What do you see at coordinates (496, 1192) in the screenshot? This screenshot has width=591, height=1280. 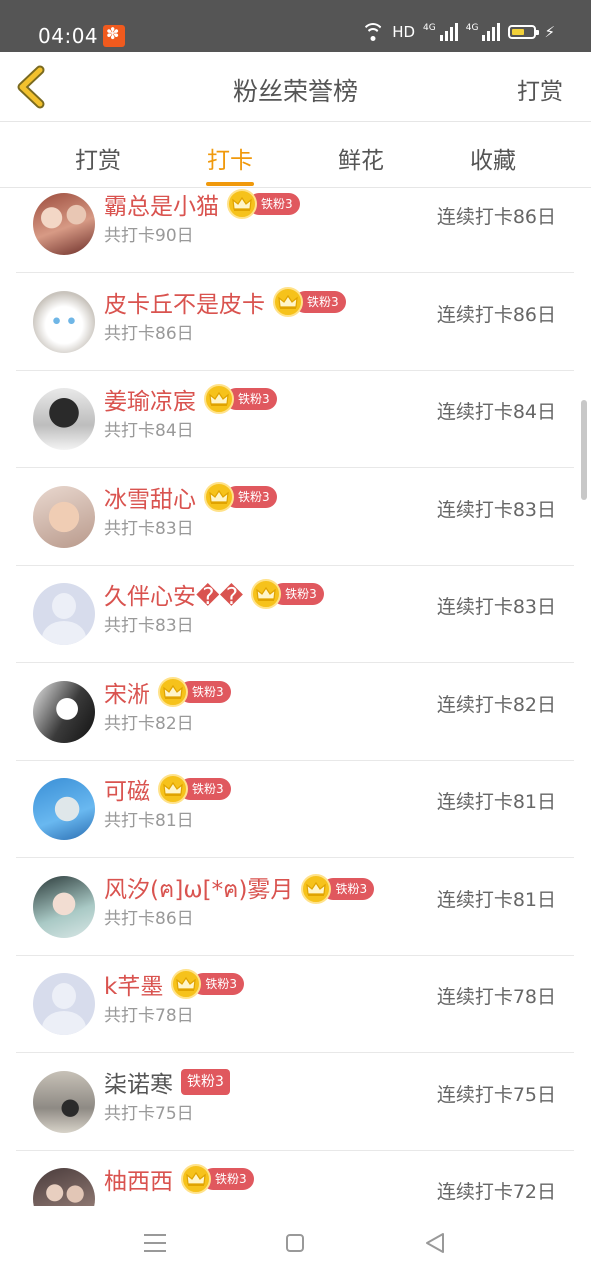 I see `streak-days: 连续打卡72日` at bounding box center [496, 1192].